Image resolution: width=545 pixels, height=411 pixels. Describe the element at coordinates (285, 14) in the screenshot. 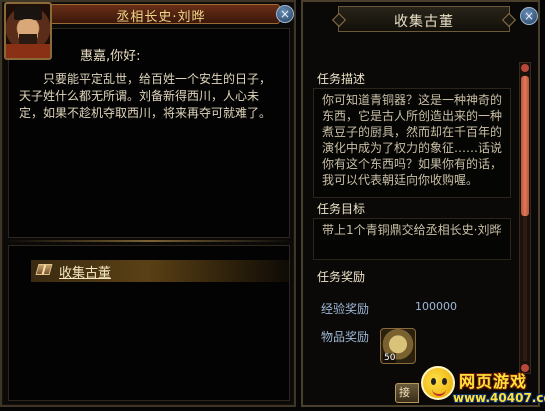

I see `dialog-close-button: ×` at that location.